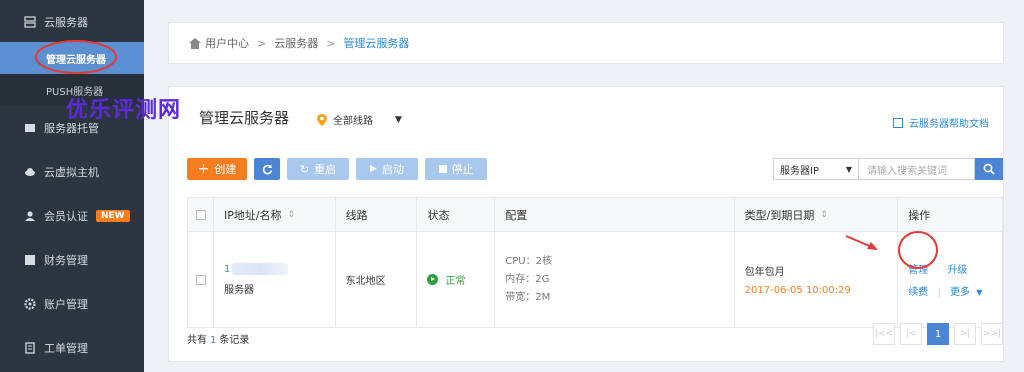  I want to click on actions-cell: 管理 升级 续费 | 更多 ▼, so click(950, 279).